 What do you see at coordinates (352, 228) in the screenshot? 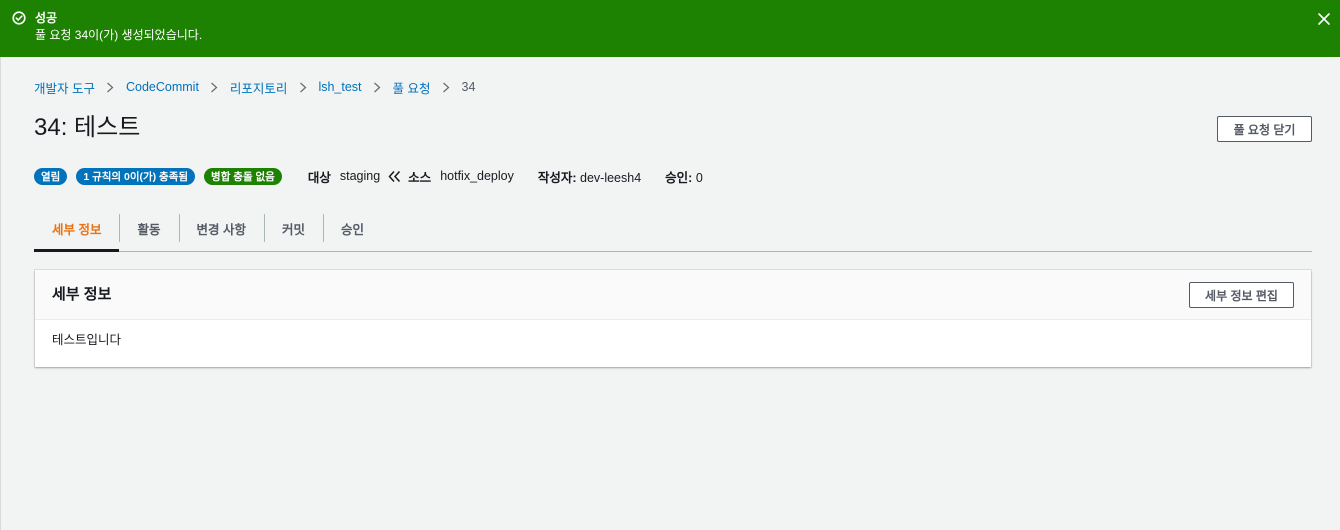
I see `tab-approvals: 승인` at bounding box center [352, 228].